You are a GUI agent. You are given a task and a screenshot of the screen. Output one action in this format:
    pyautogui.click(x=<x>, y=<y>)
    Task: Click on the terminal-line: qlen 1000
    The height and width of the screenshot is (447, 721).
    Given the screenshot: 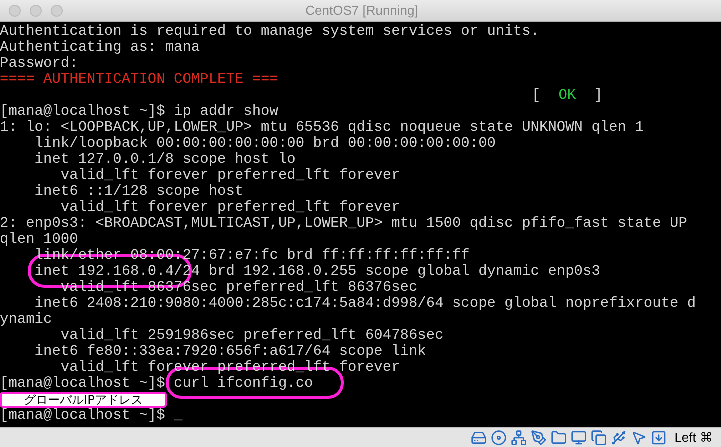 What is the action you would take?
    pyautogui.click(x=39, y=240)
    